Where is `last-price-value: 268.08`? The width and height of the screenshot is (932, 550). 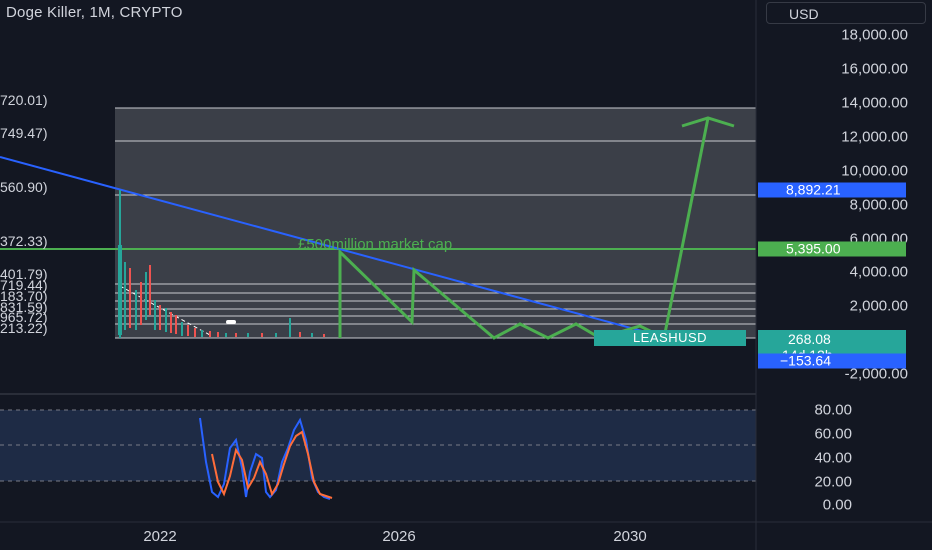
last-price-value: 268.08 is located at coordinates (809, 339).